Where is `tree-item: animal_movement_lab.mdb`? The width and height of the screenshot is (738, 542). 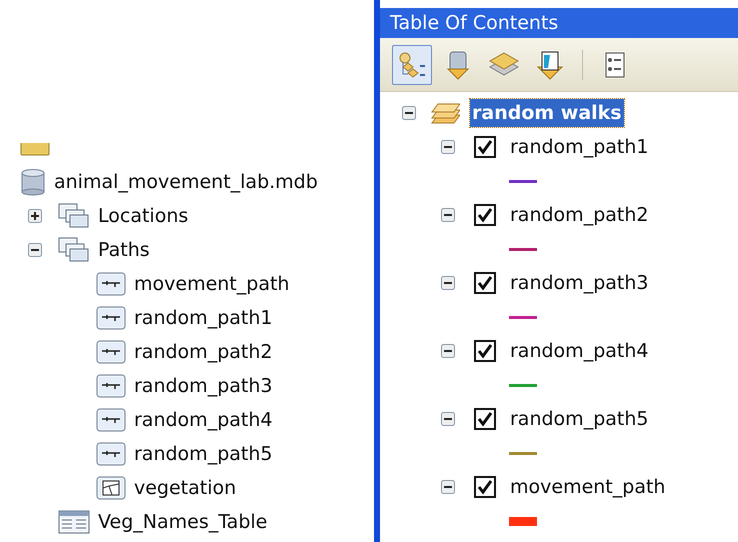 tree-item: animal_movement_lab.mdb is located at coordinates (186, 182).